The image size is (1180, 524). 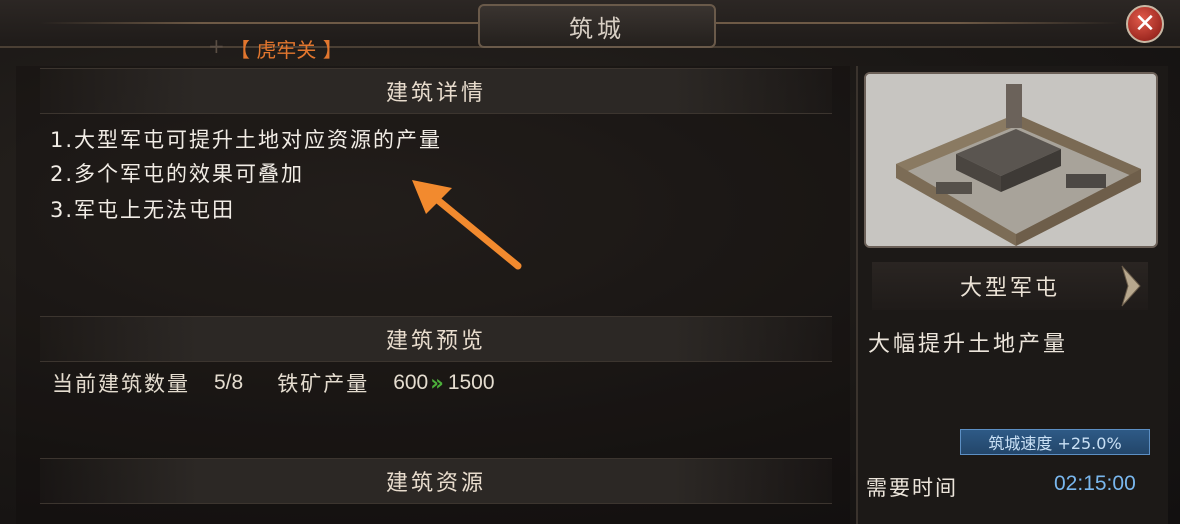 I want to click on building-count-value: 5/8, so click(x=229, y=382).